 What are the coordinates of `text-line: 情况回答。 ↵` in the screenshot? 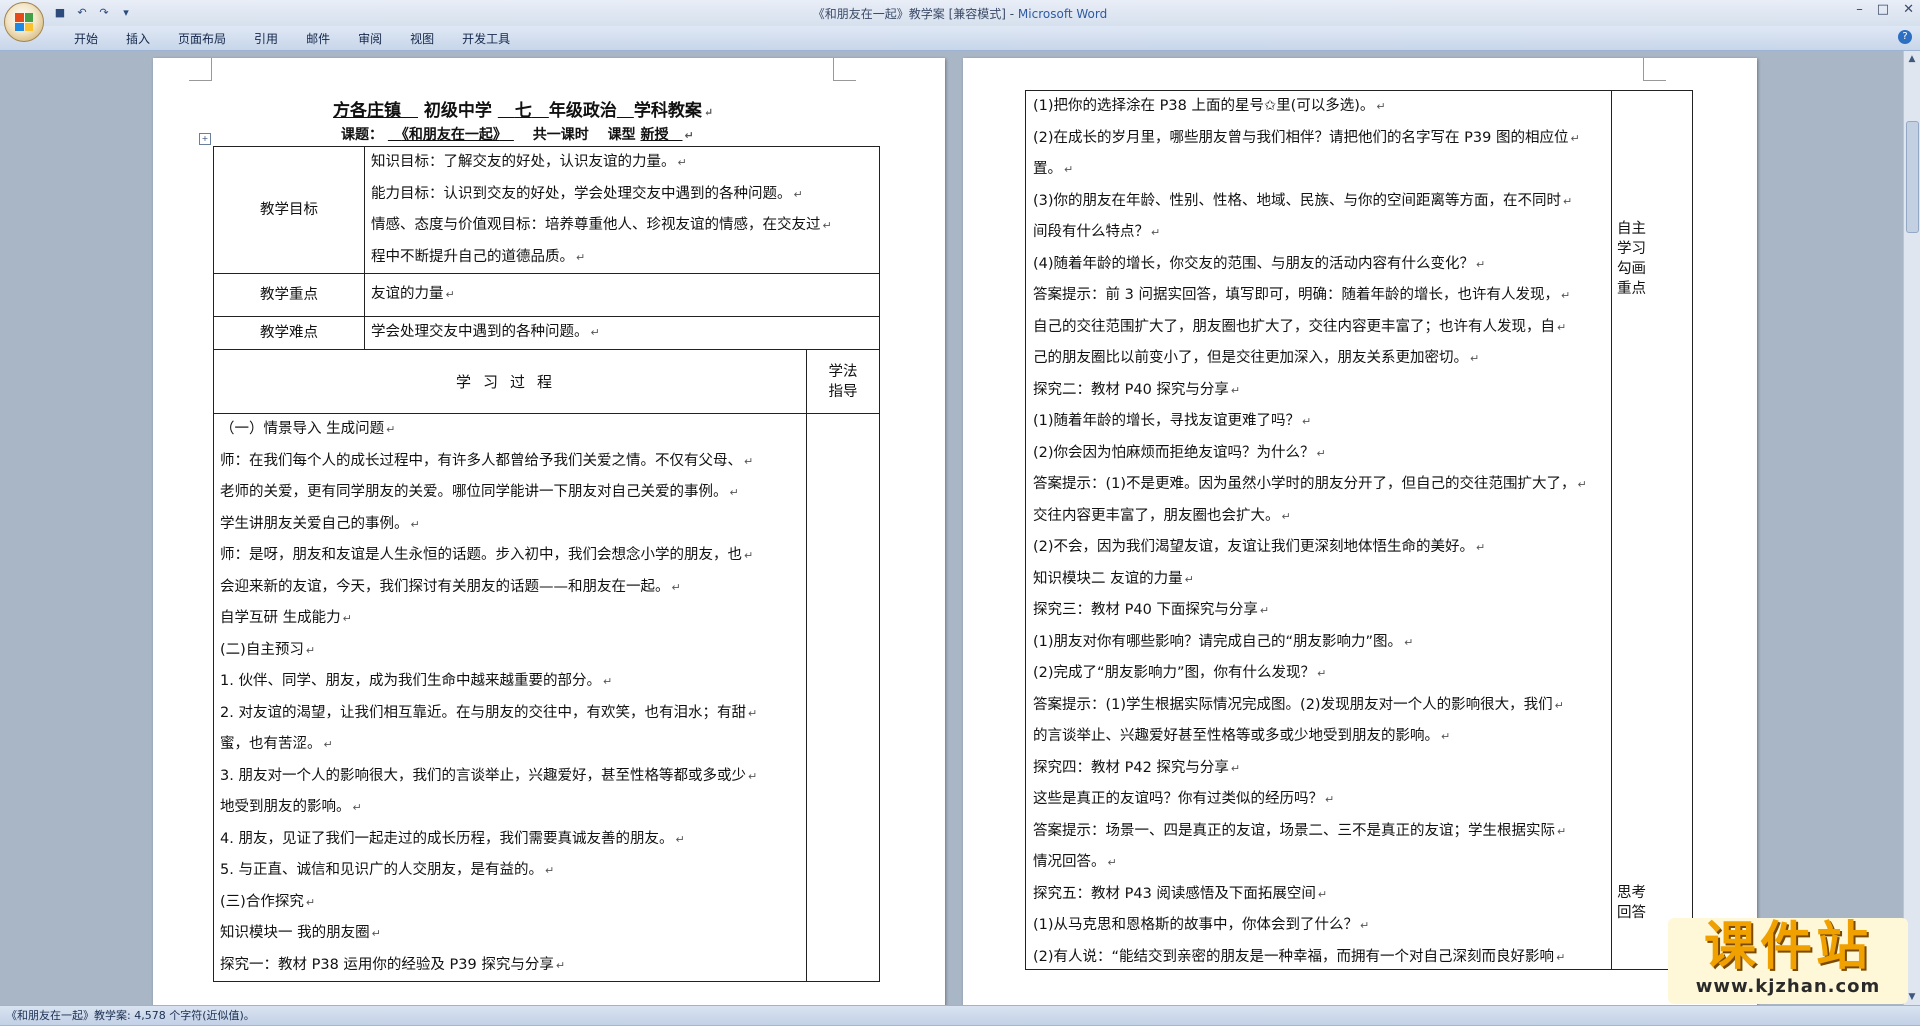 It's located at (1318, 863).